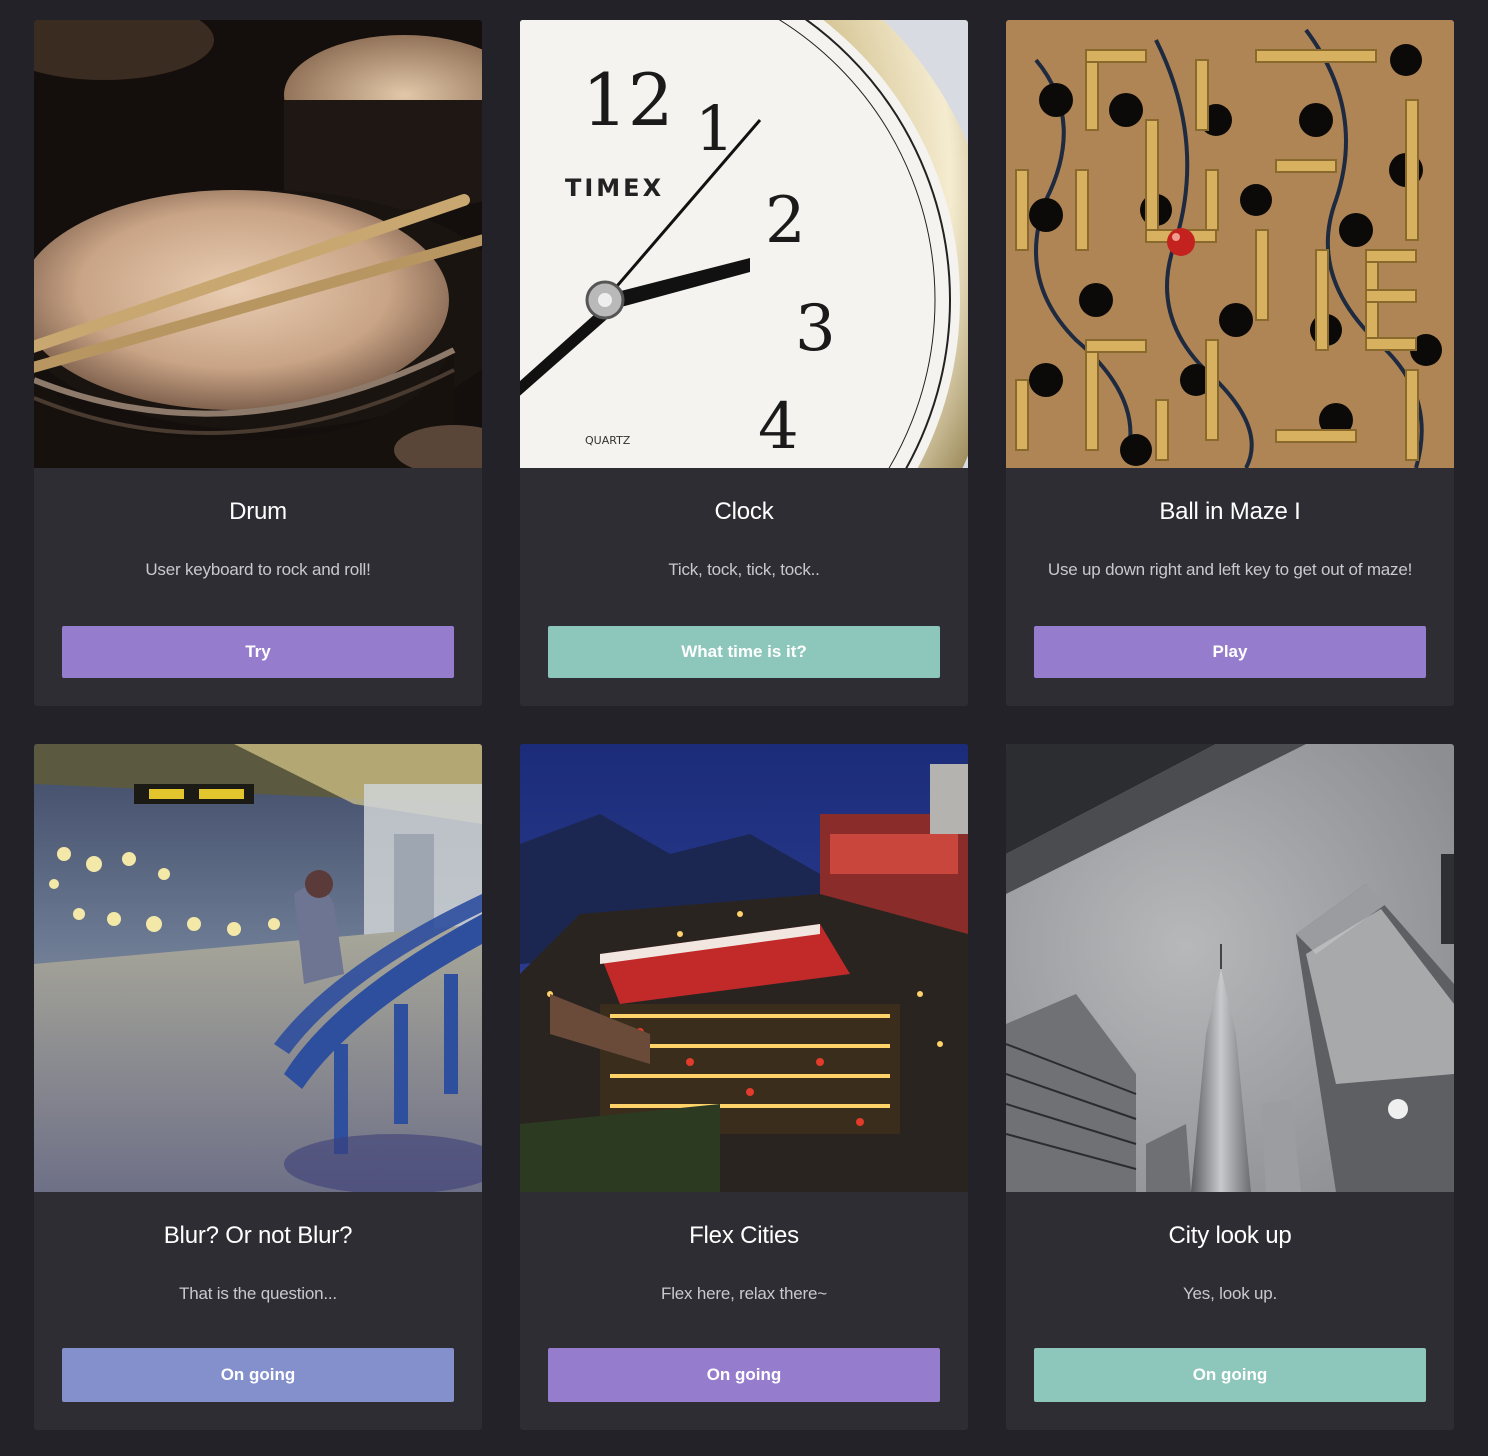 This screenshot has height=1456, width=1488. What do you see at coordinates (714, 128) in the screenshot?
I see `svg-text: 1` at bounding box center [714, 128].